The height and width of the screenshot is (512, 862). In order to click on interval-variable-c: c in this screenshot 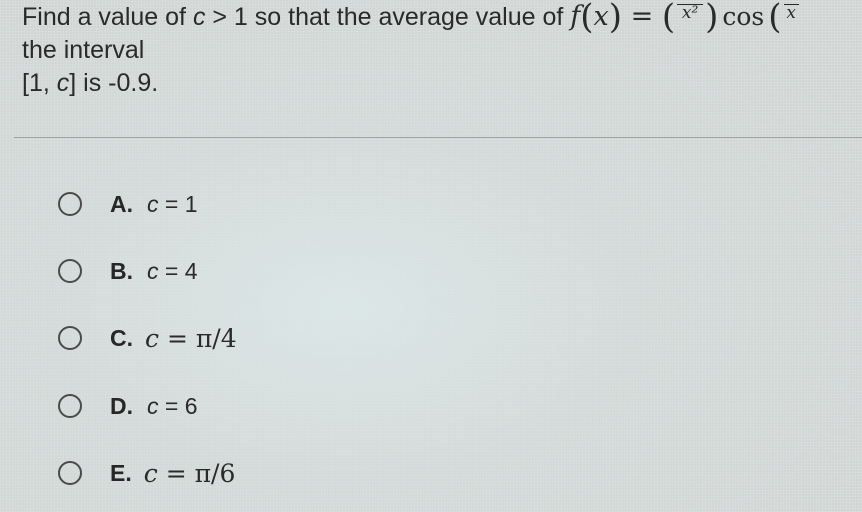, I will do `click(63, 83)`.